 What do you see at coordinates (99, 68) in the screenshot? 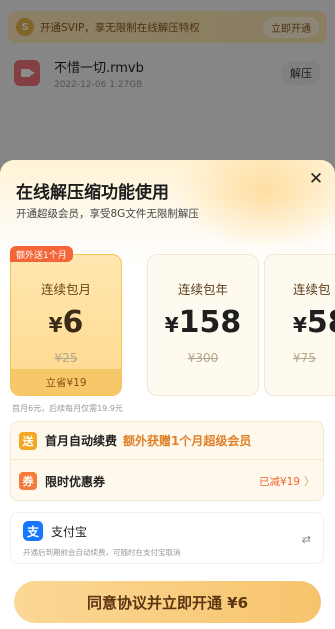
I see `file-name: 不惜一切.rmvb` at bounding box center [99, 68].